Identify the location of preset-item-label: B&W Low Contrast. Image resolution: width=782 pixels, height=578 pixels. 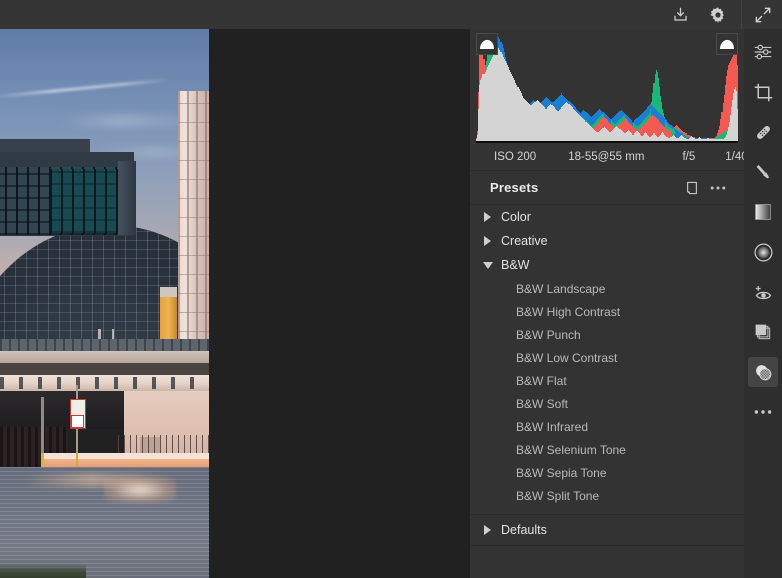
(567, 357).